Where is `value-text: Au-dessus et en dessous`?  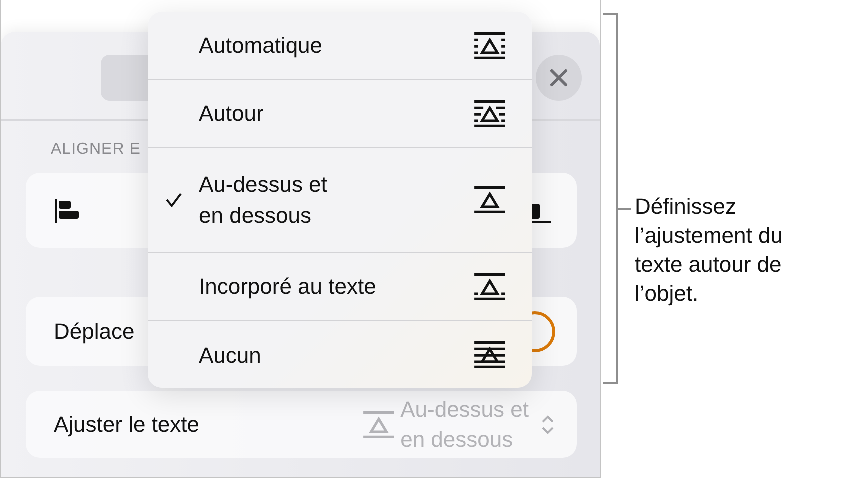
value-text: Au-dessus et en dessous is located at coordinates (464, 425).